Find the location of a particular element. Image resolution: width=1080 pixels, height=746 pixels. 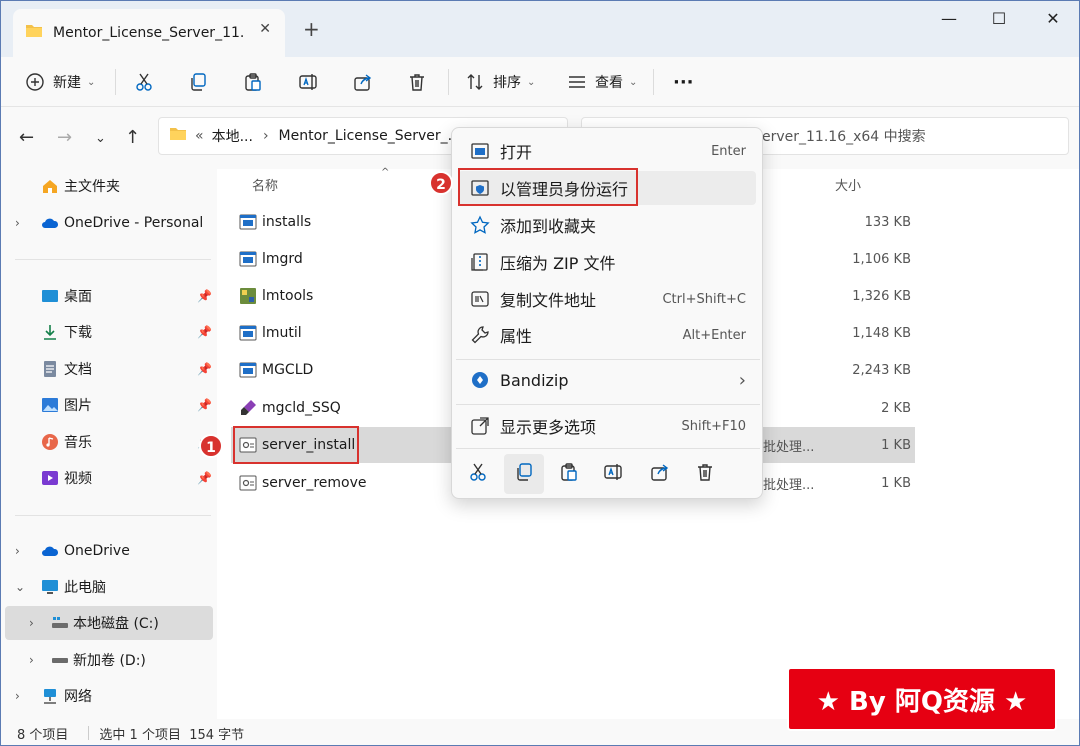

back-arrow-icon: ← is located at coordinates (26, 137).